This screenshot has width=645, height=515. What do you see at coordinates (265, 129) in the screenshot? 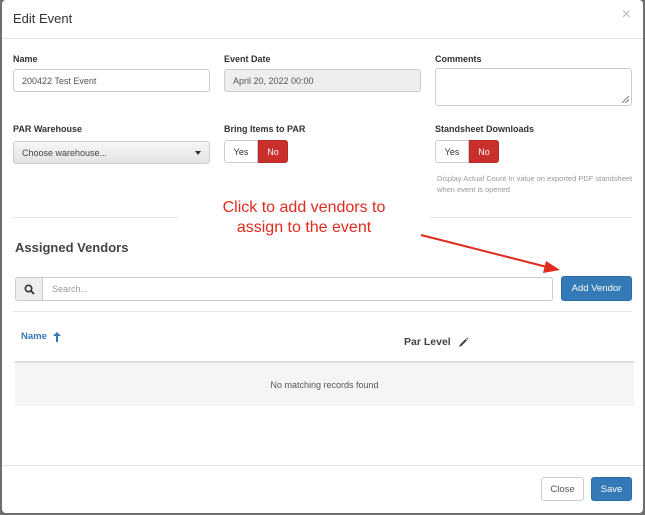
I see `bring-items-label: Bring Items to PAR` at bounding box center [265, 129].